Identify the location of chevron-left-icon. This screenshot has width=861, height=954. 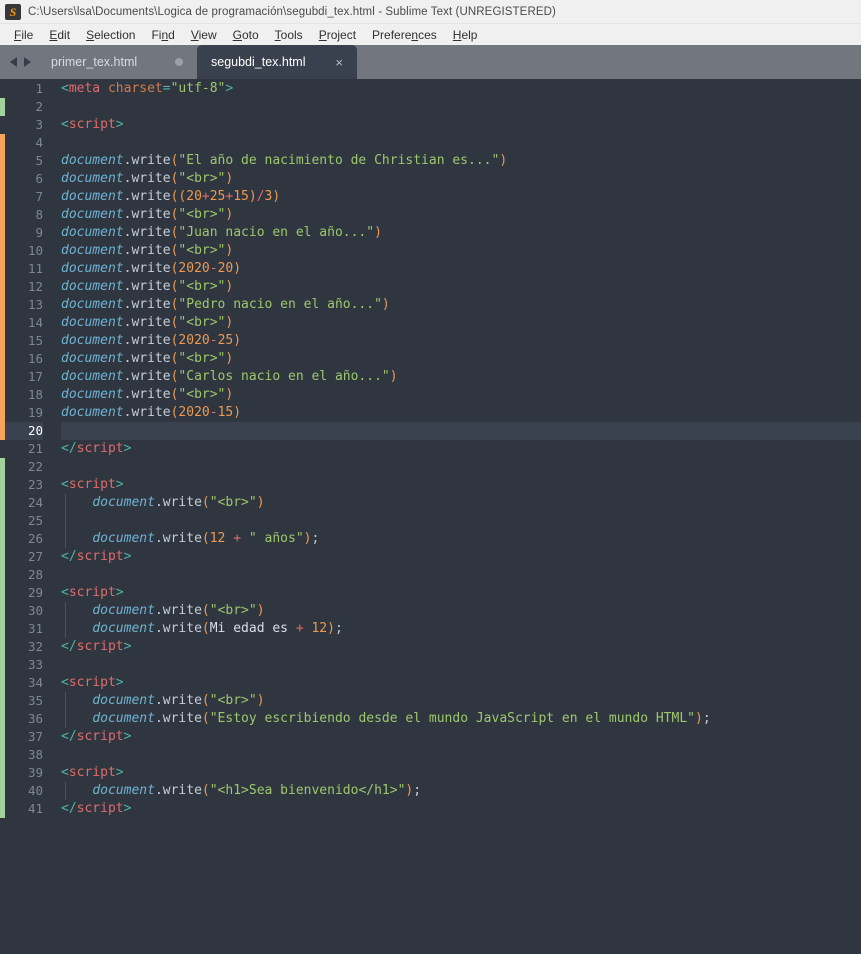
(13, 62).